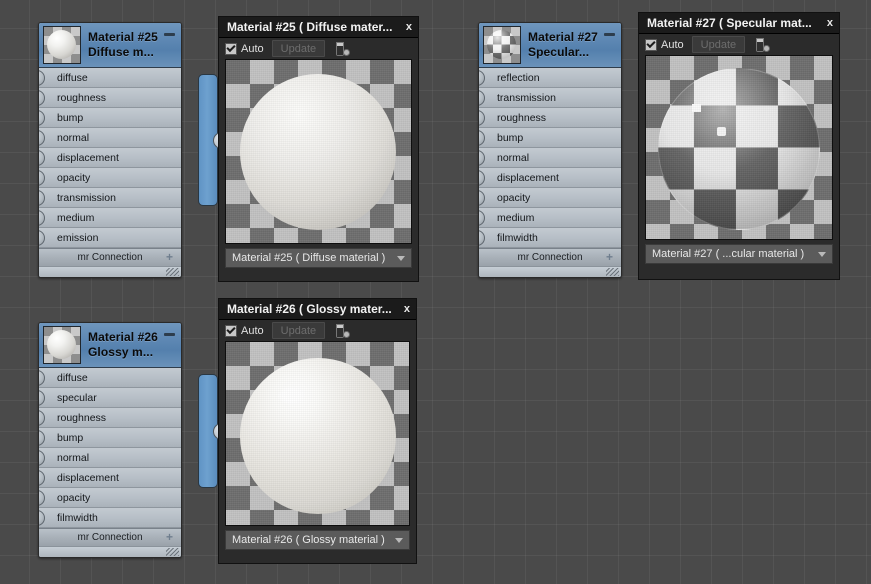 The image size is (871, 584). I want to click on material-select-dropdown: Material #26 ( Glossy material ), so click(317, 540).